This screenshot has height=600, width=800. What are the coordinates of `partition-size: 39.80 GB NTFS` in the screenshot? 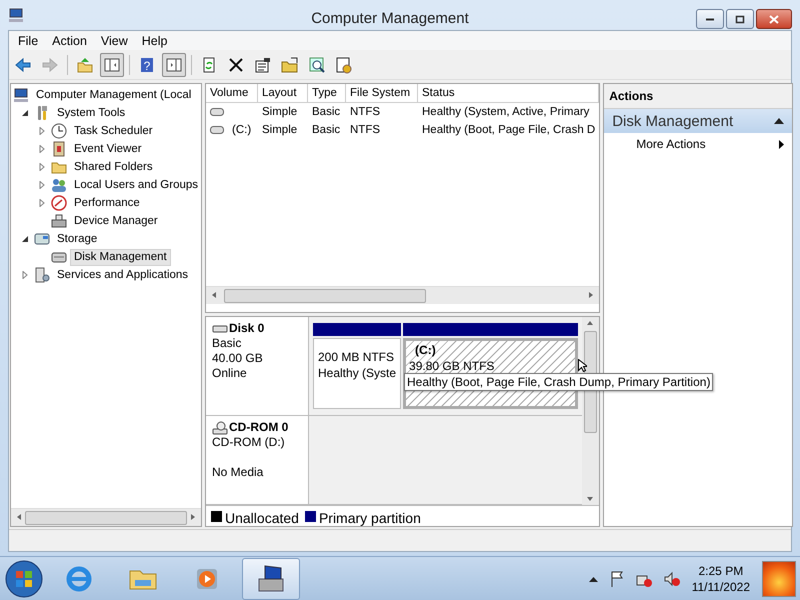 It's located at (452, 366).